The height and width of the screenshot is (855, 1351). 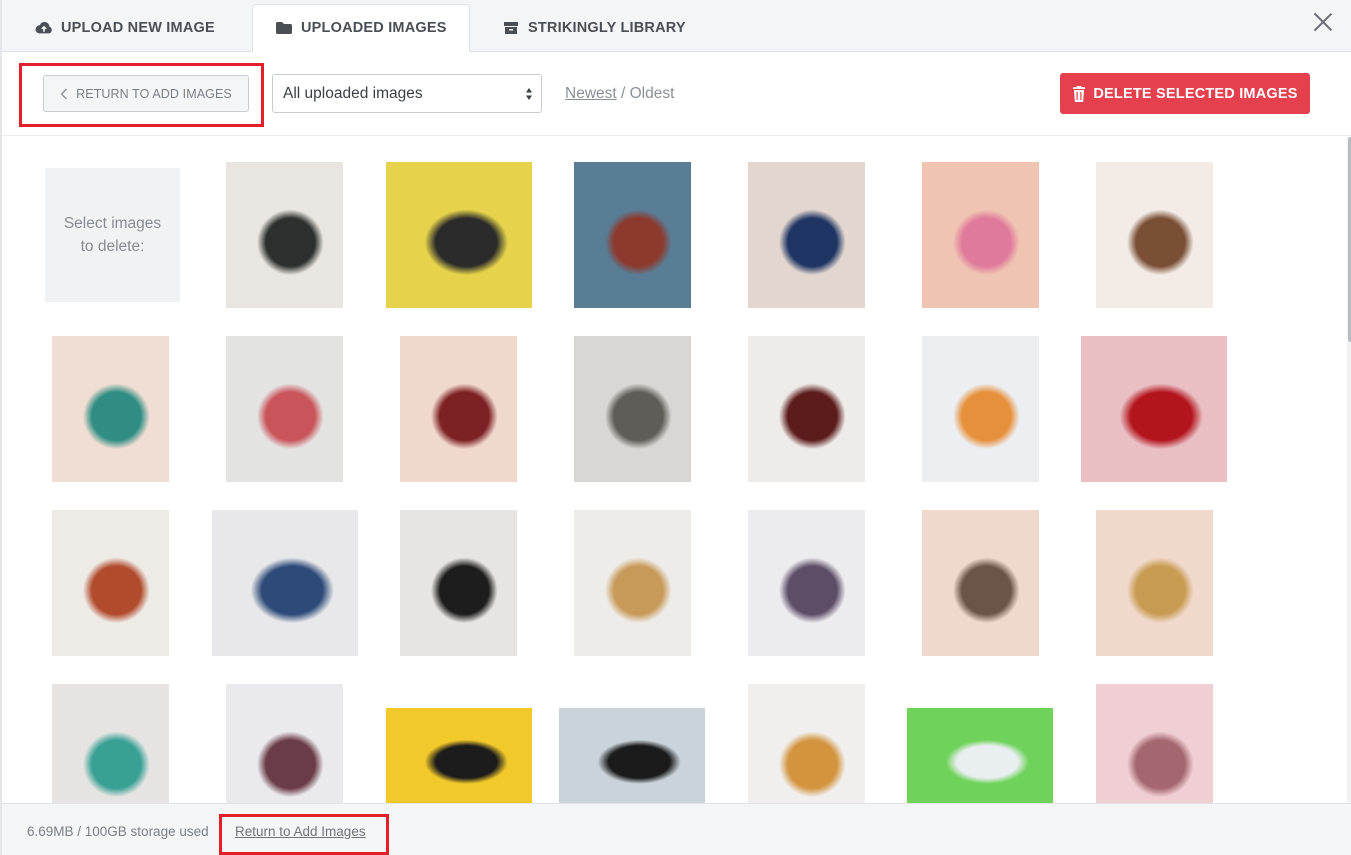 What do you see at coordinates (118, 831) in the screenshot?
I see `storage-usage-text: 6.69MB / 100GB storage used` at bounding box center [118, 831].